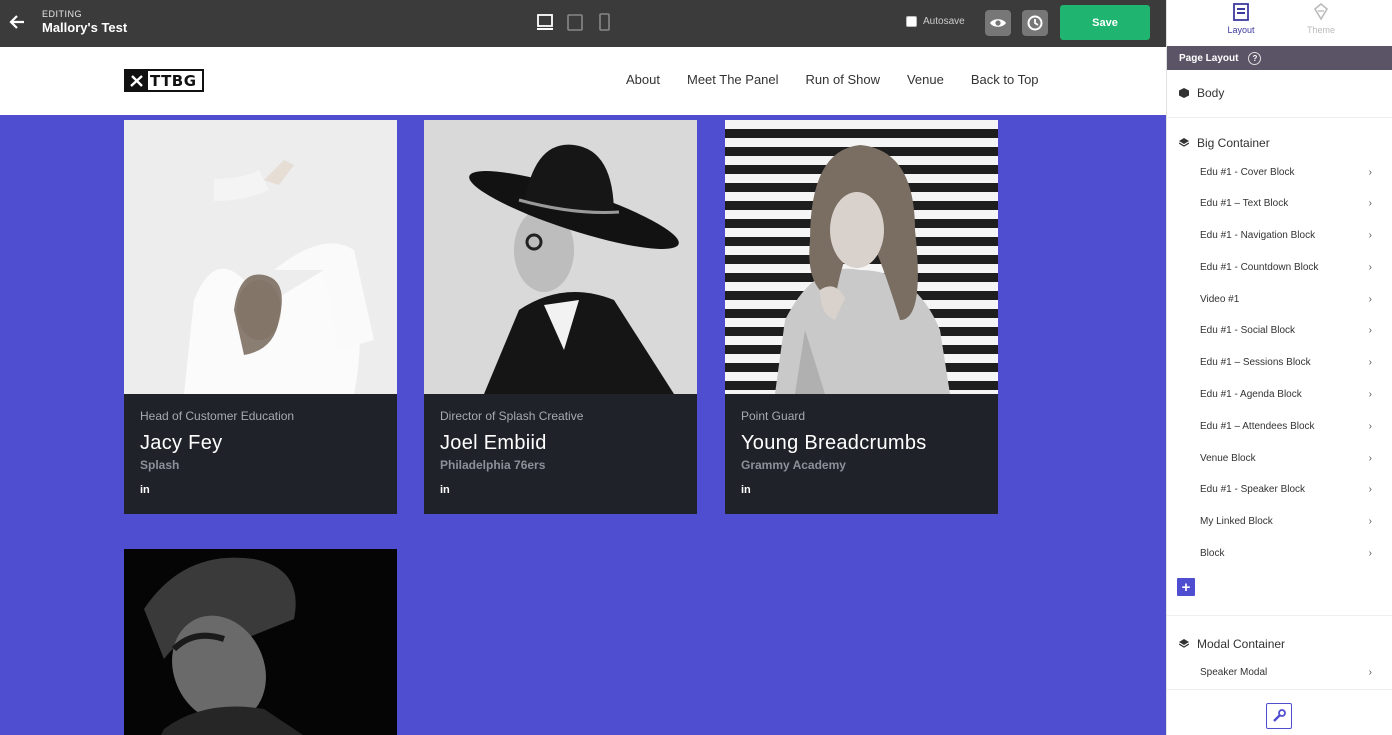 This screenshot has width=1392, height=735. I want to click on history-button, so click(1035, 23).